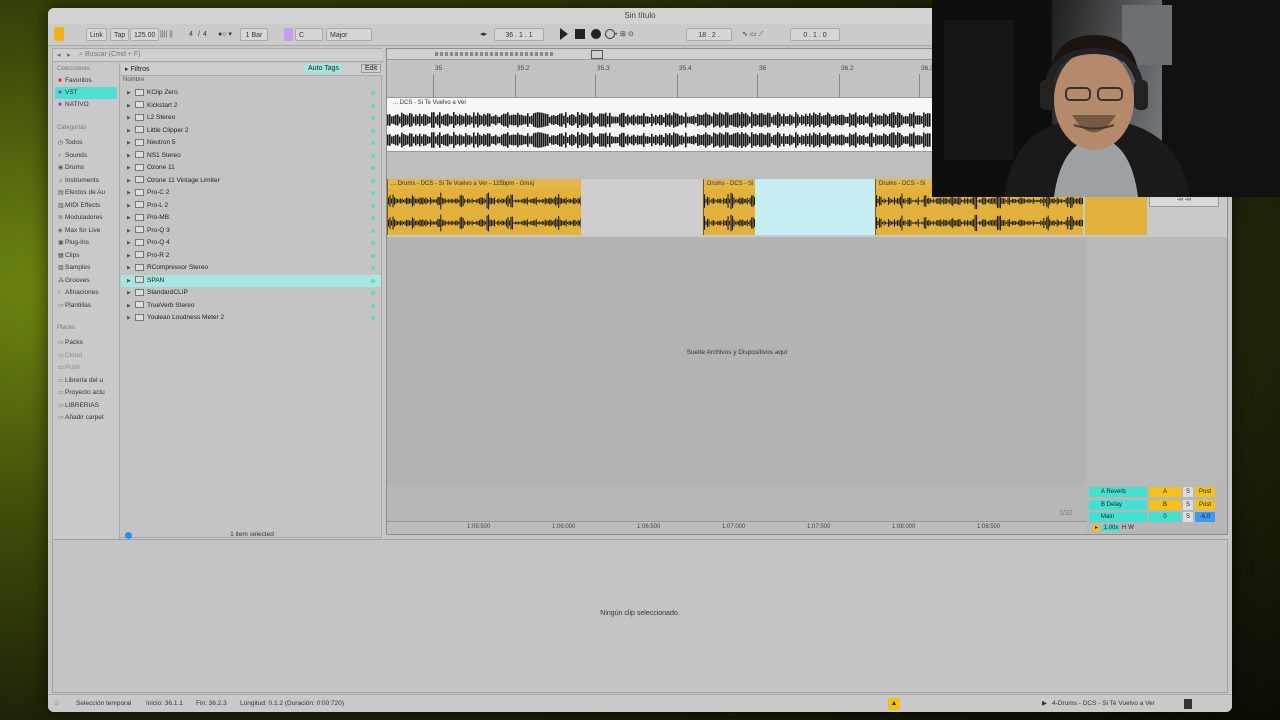 This screenshot has width=1280, height=720. I want to click on category-12: ♮ Afinaciones, so click(86, 293).